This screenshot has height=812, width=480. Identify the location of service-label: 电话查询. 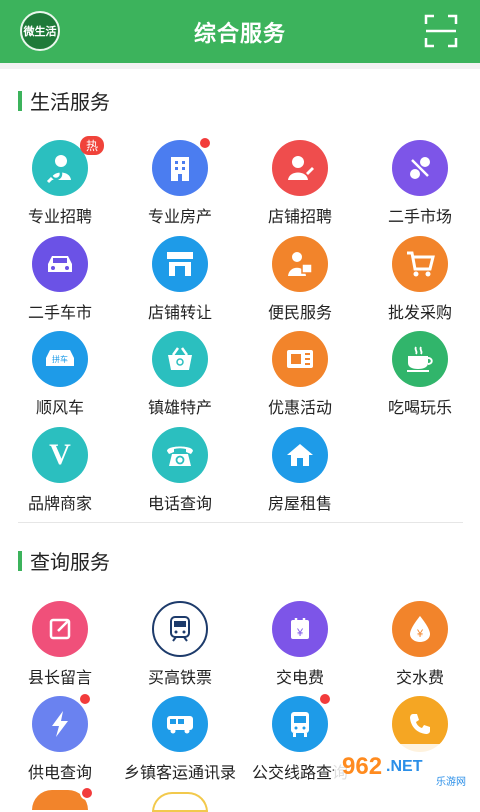
(179, 504).